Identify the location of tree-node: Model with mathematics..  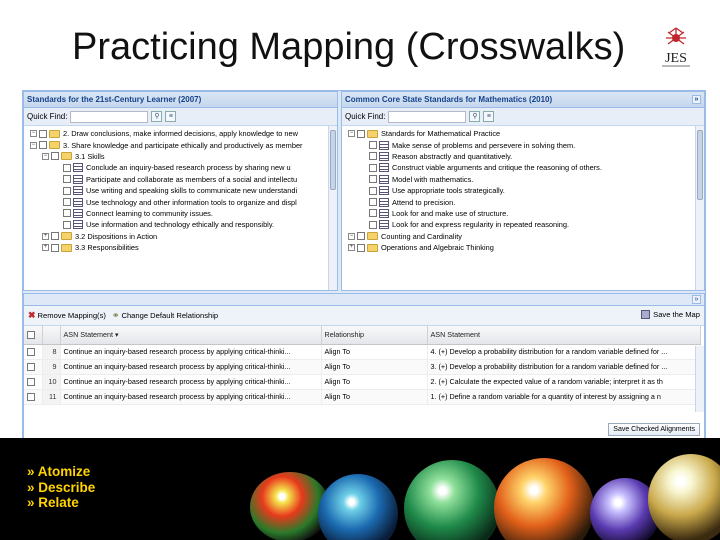
(523, 179).